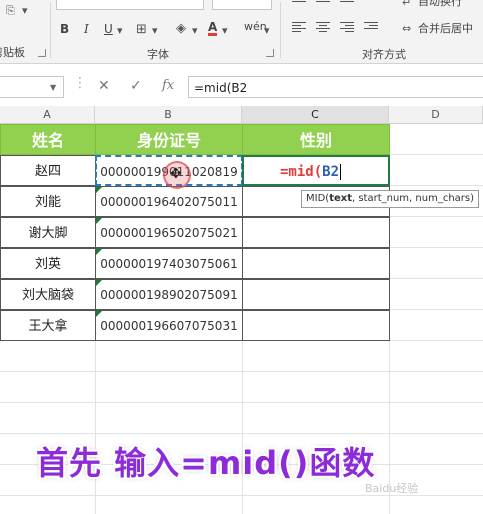 The image size is (483, 514). I want to click on id-cell: 000000196607075031, so click(169, 325).